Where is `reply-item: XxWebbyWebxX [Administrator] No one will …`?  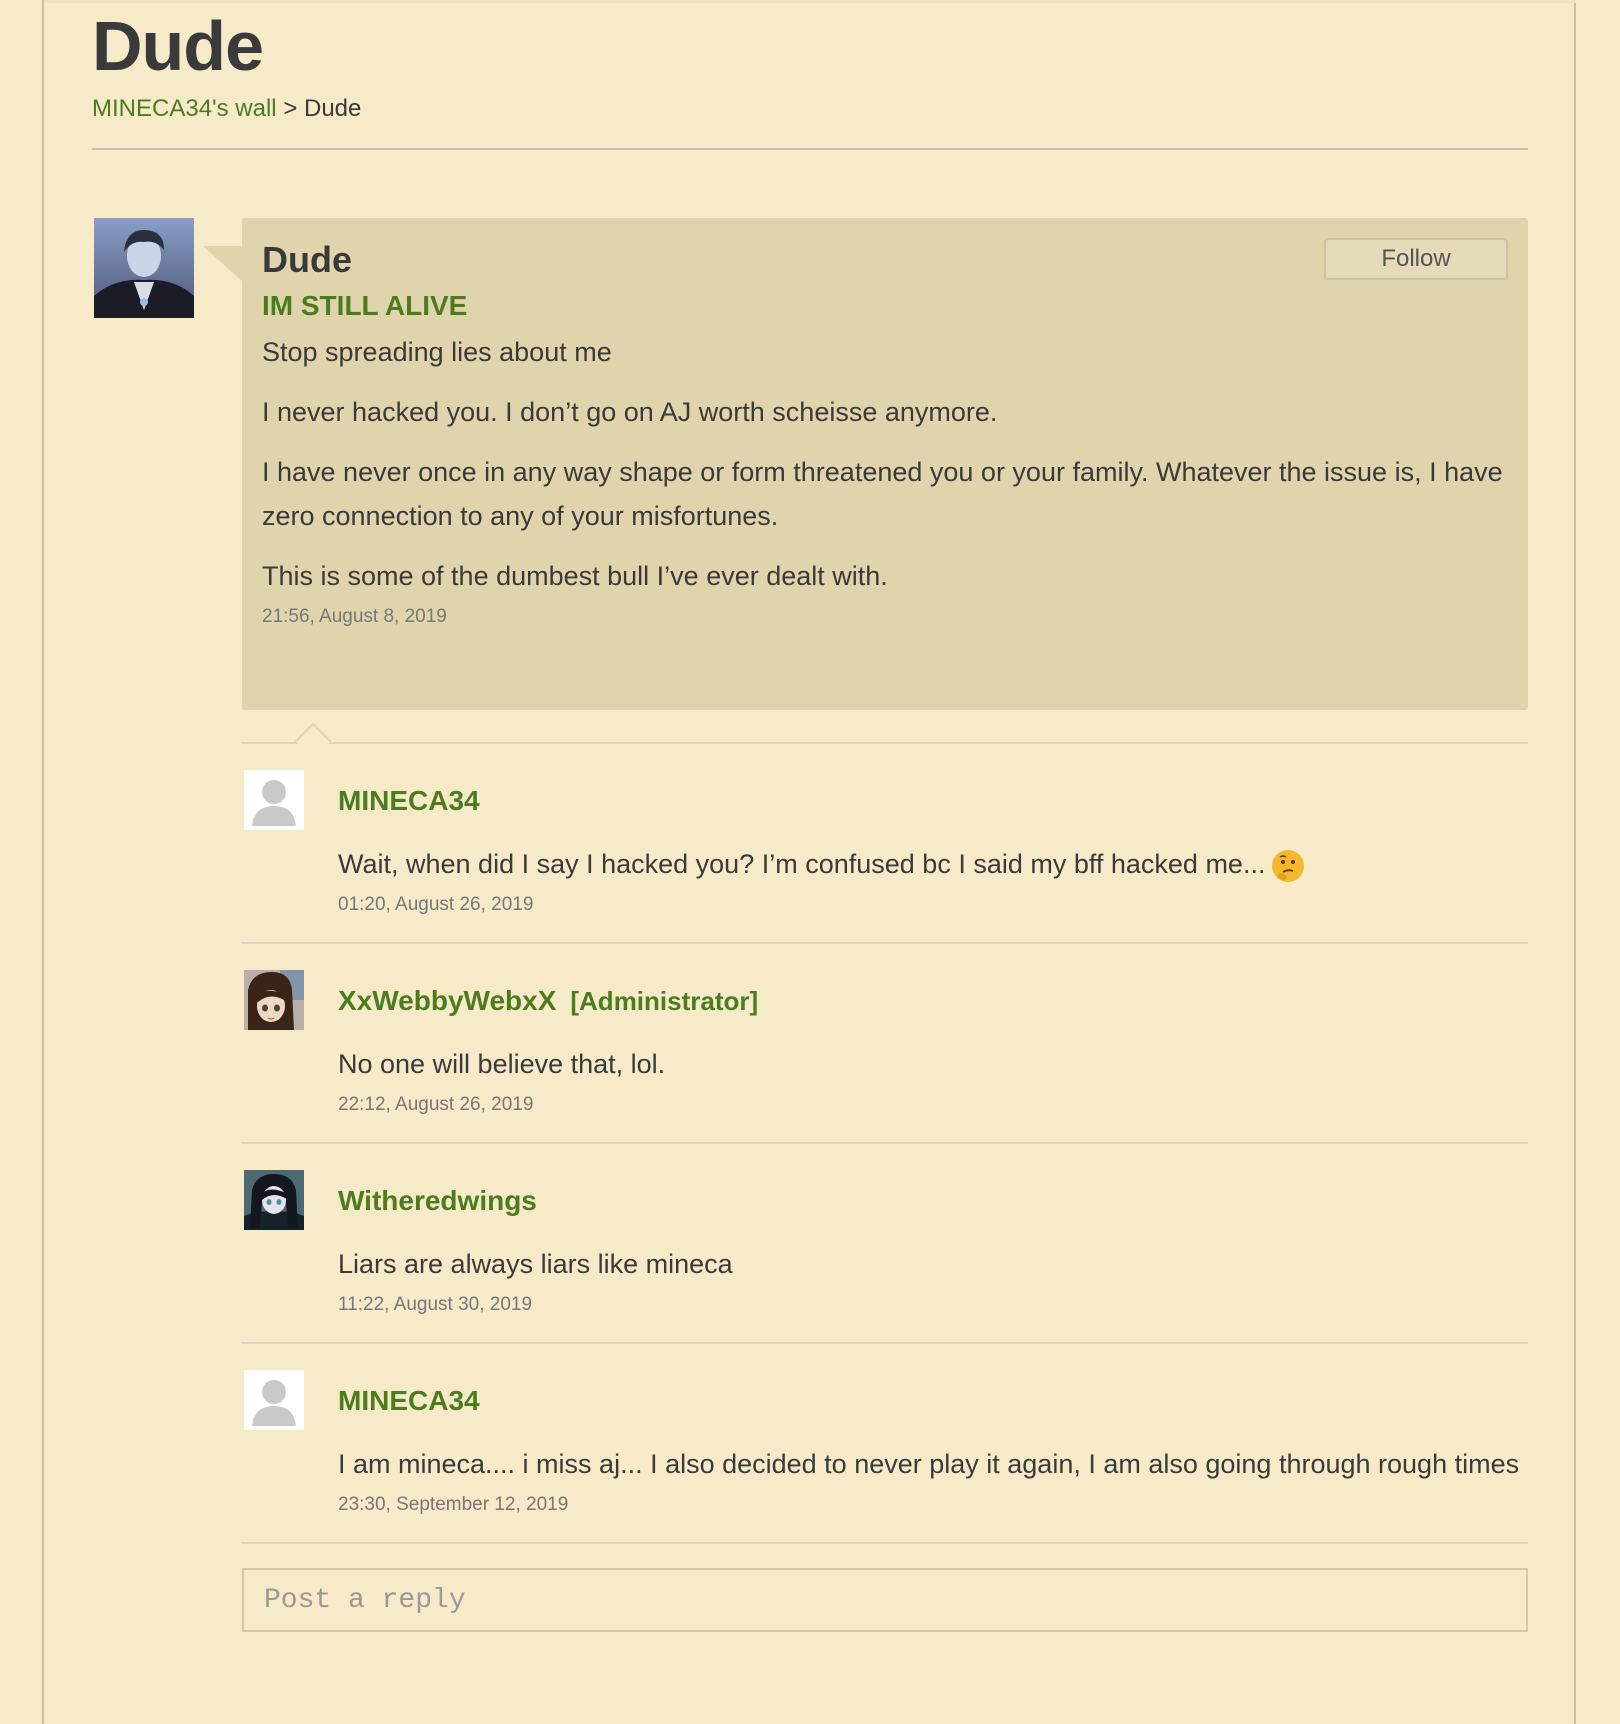 reply-item: XxWebbyWebxX [Administrator] No one will … is located at coordinates (885, 1044).